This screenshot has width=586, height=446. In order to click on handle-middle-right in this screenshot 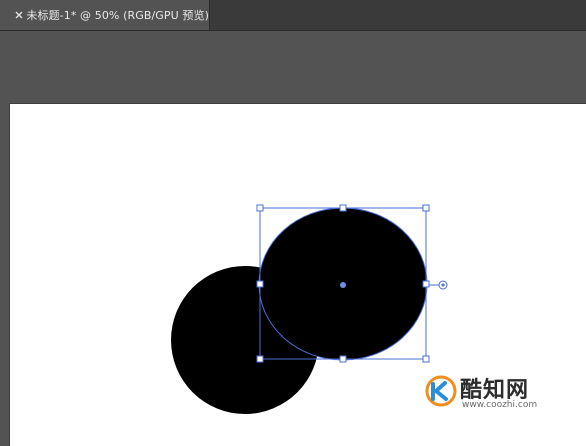, I will do `click(426, 284)`.